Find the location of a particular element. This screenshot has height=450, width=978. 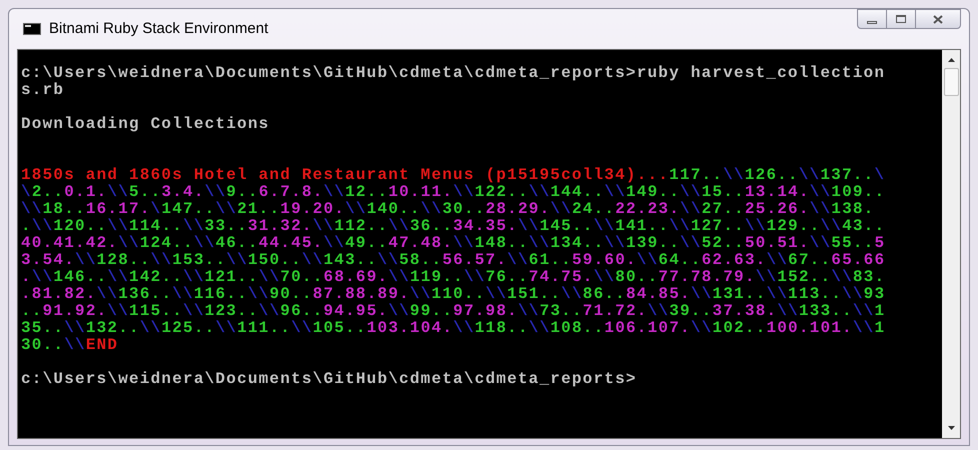

console-line: ..91.92.\\115..\\123..\\96..94.95.\\99..97.98.\\73..71.72.\\39..37.38.\\133..\\1 is located at coordinates (453, 311).